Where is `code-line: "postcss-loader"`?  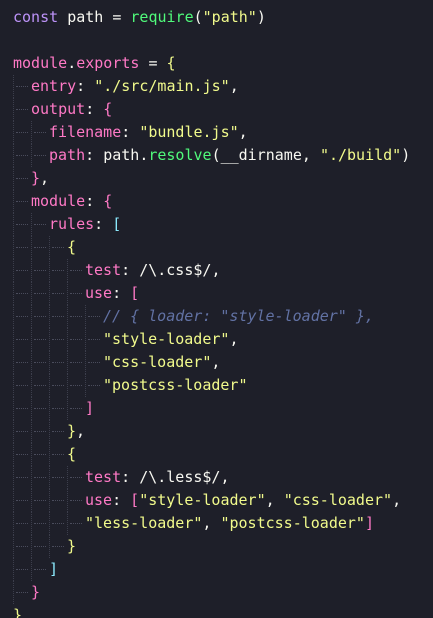
code-line: "postcss-loader" is located at coordinates (223, 385).